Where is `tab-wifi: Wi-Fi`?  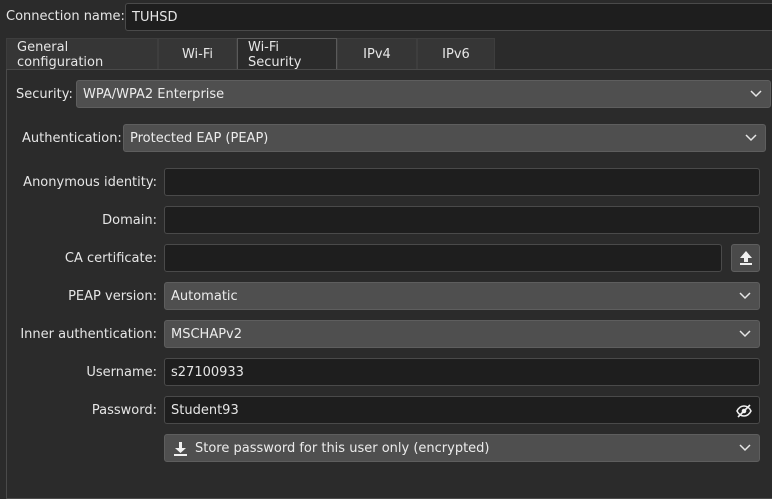
tab-wifi: Wi-Fi is located at coordinates (197, 54).